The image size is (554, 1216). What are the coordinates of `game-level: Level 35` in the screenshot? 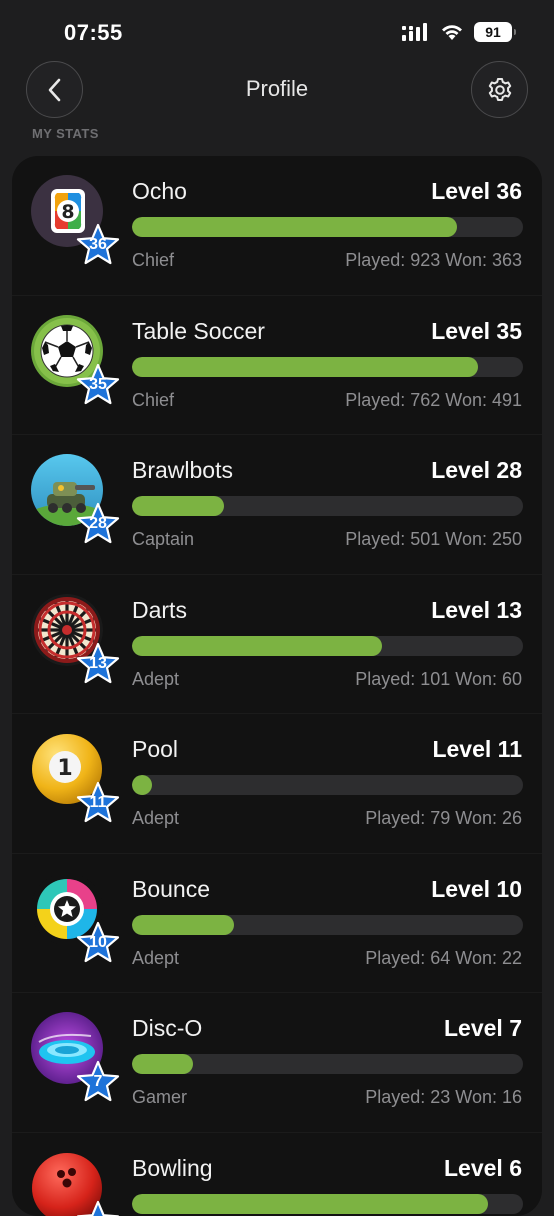 It's located at (476, 331).